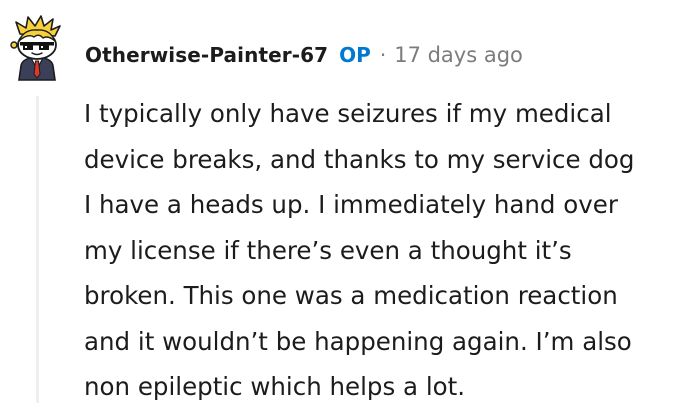  What do you see at coordinates (275, 386) in the screenshot?
I see `comment-body-line: non epileptic which helps a lot.` at bounding box center [275, 386].